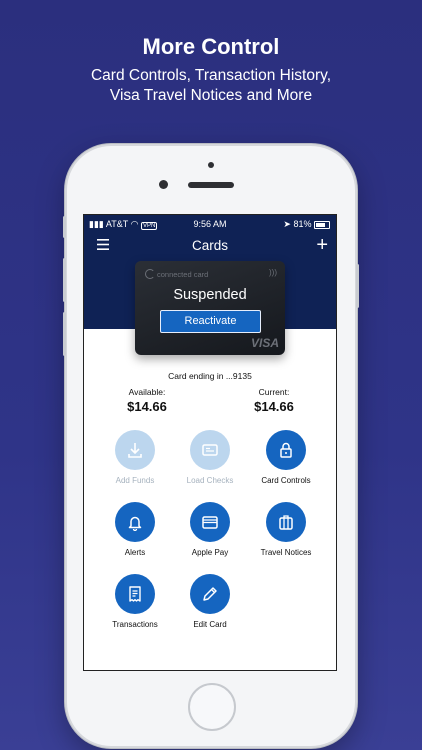  I want to click on transactions-label: Transactions, so click(135, 624).